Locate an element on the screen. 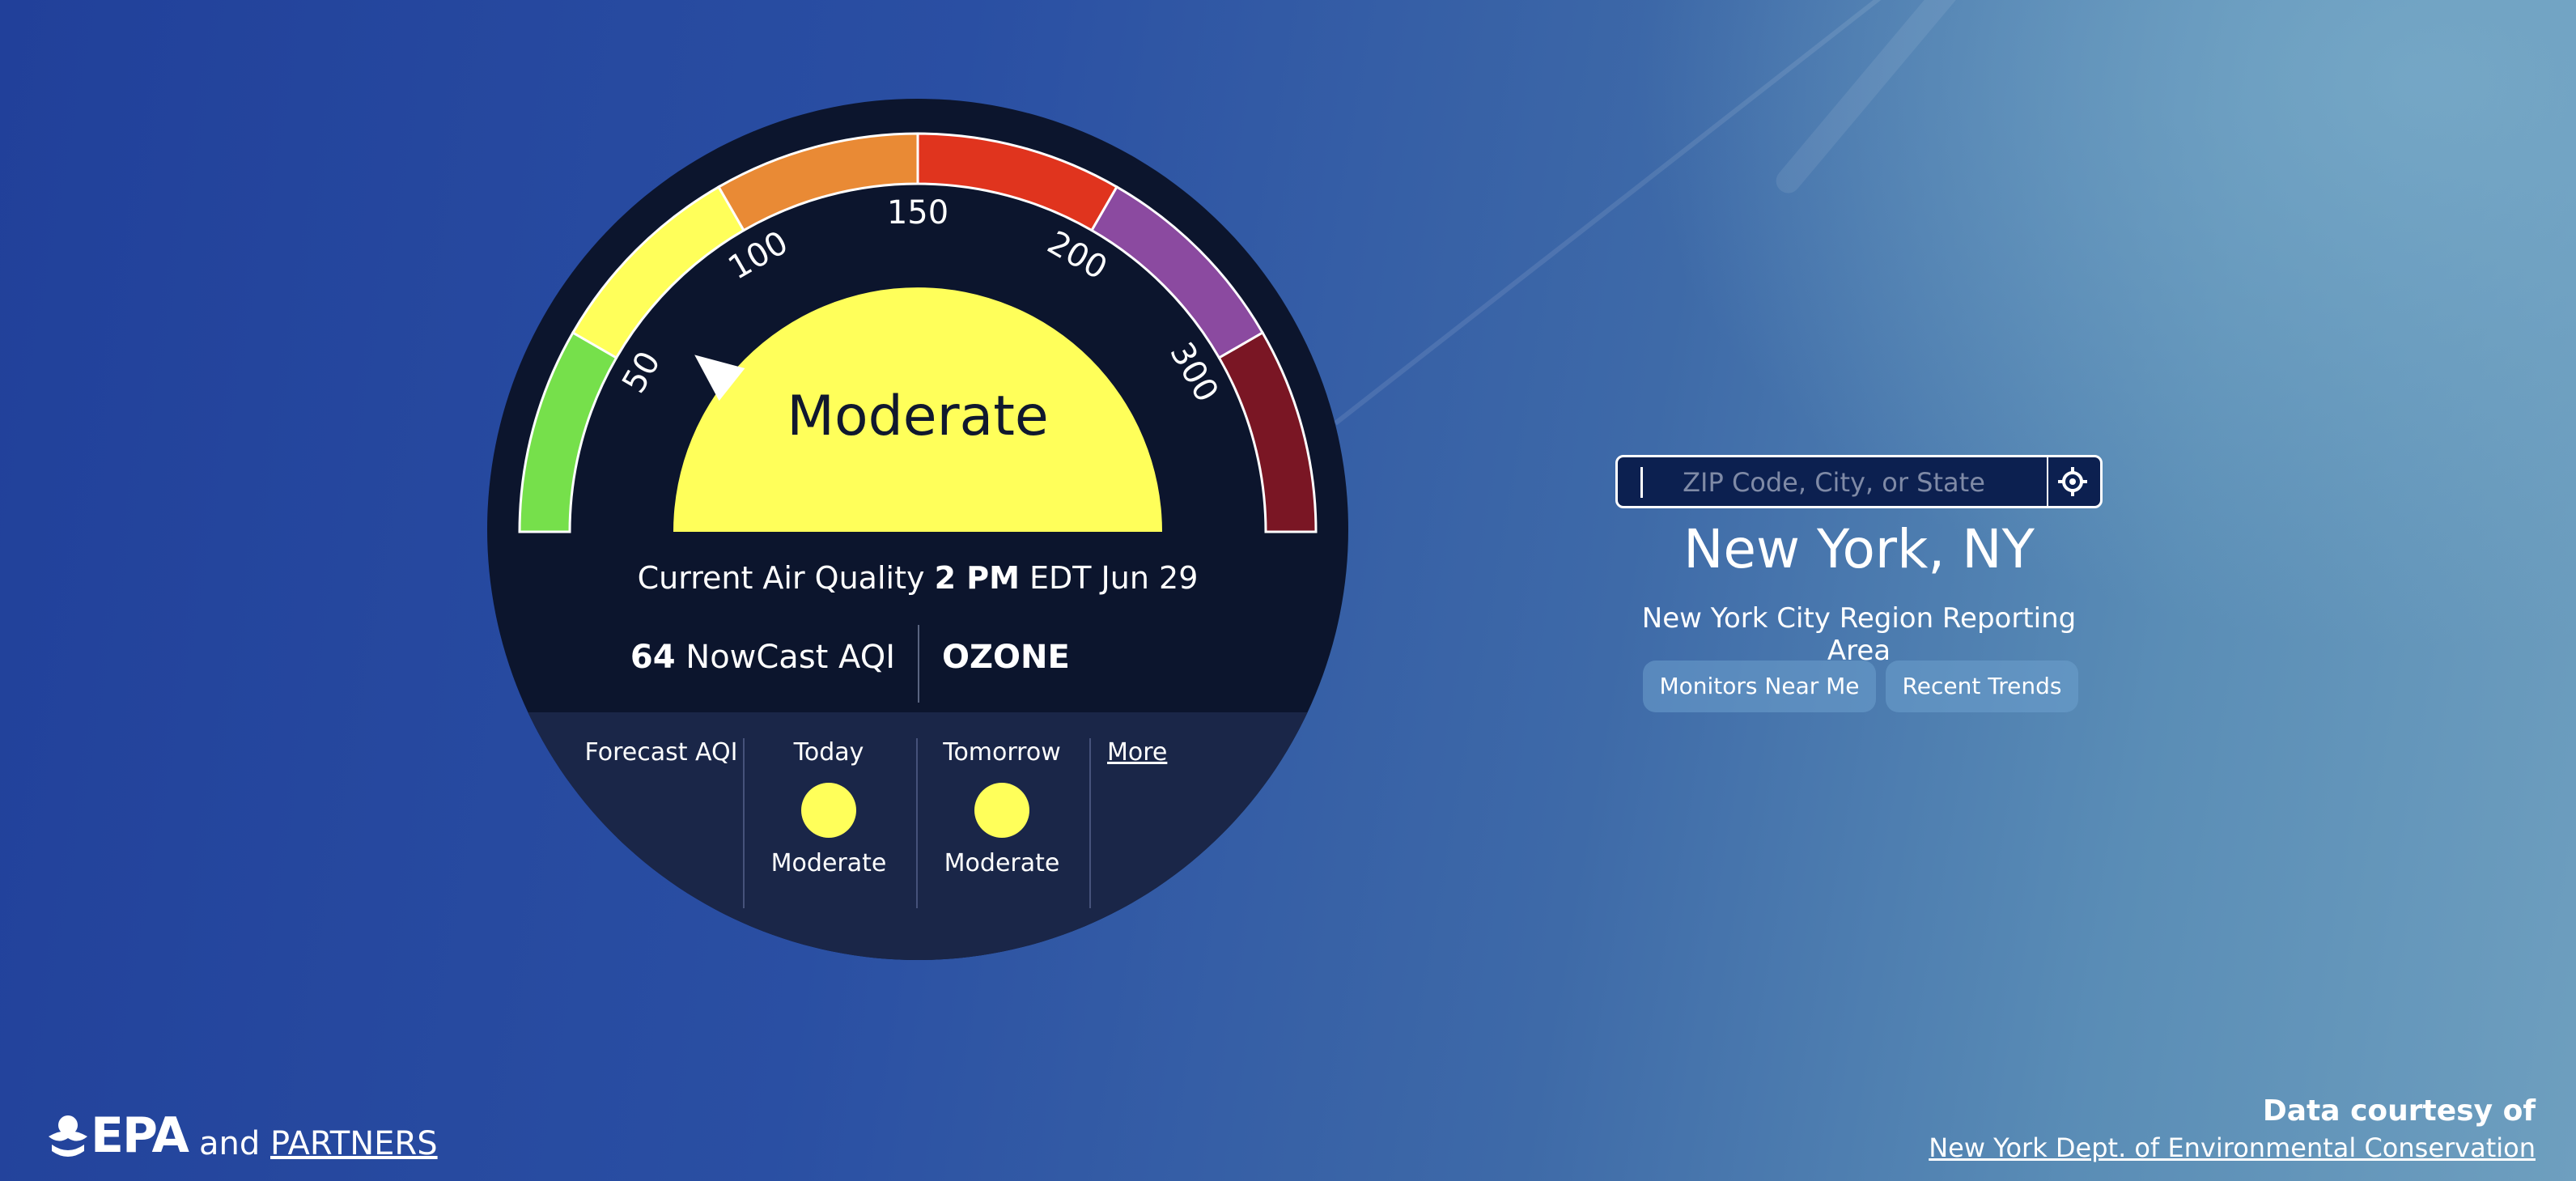 Image resolution: width=2576 pixels, height=1181 pixels. nowcast-label: NowCast AQI is located at coordinates (790, 657).